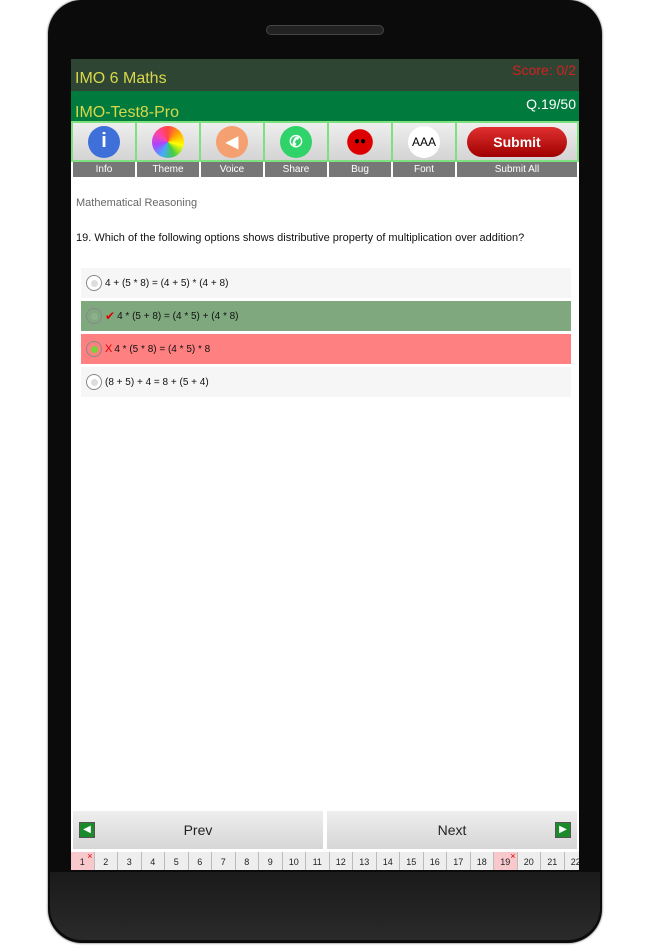 The image size is (650, 945). I want to click on whatsapp-icon: ✆, so click(296, 141).